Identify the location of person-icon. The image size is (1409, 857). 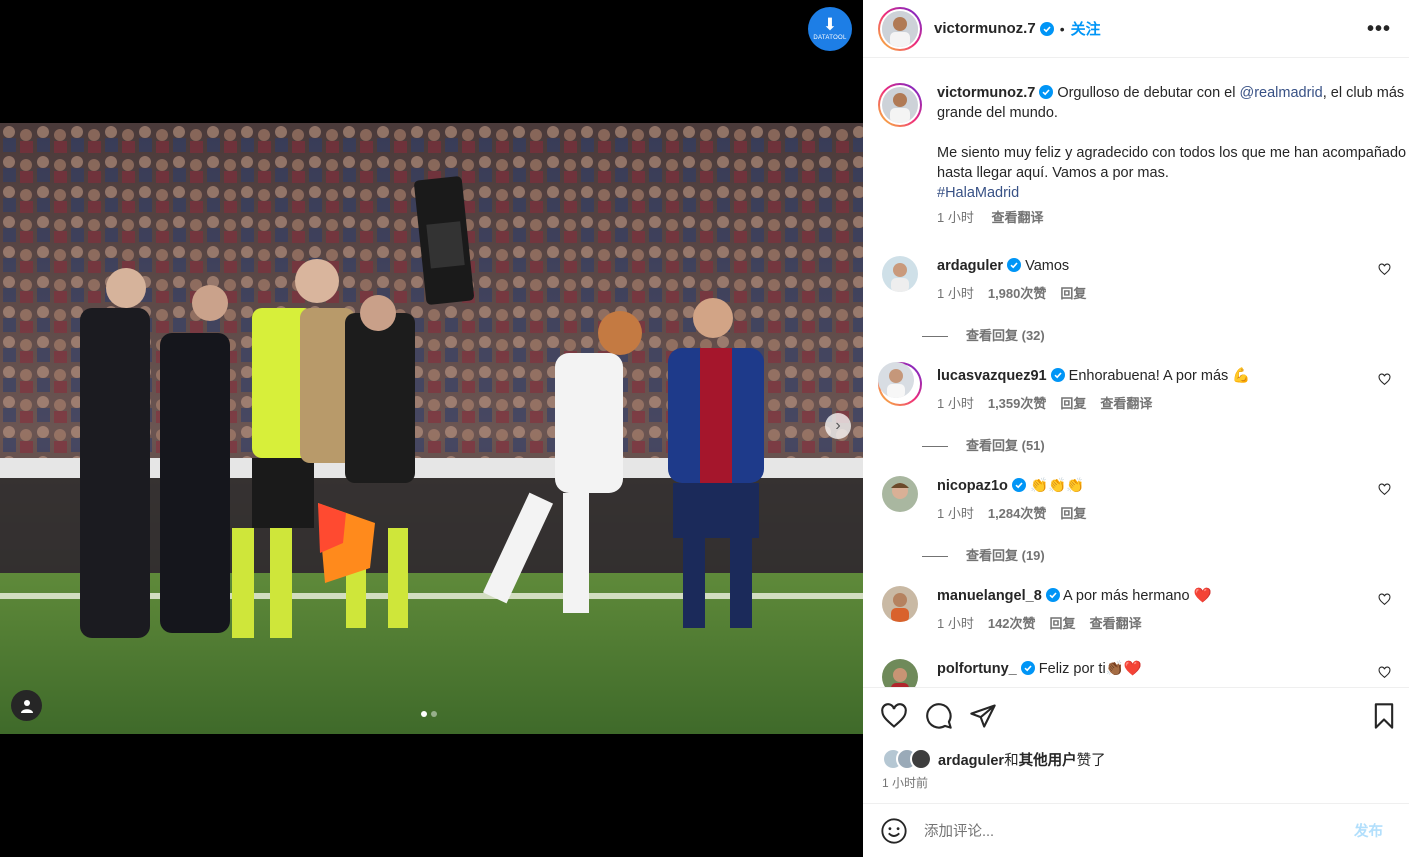
(26, 706).